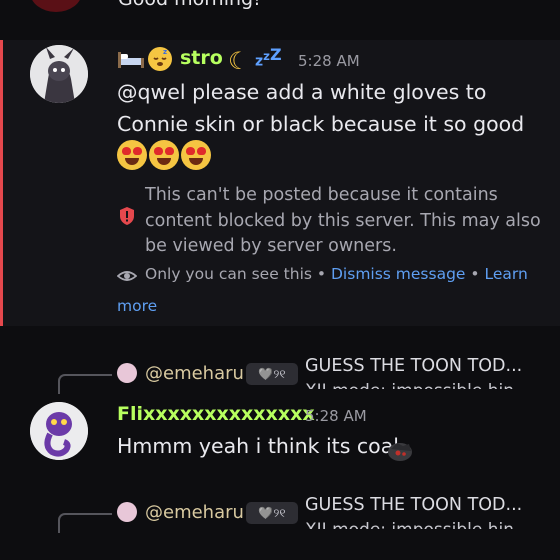 Image resolution: width=560 pixels, height=560 pixels. What do you see at coordinates (228, 274) in the screenshot?
I see `visibility-note: Only you can see this` at bounding box center [228, 274].